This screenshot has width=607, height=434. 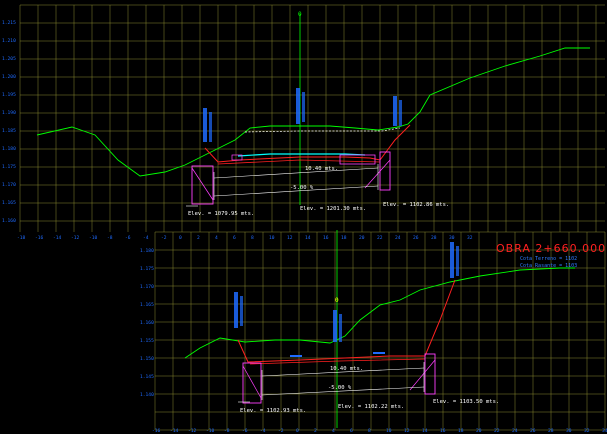 What do you see at coordinates (9, 113) in the screenshot?
I see `elevation-tick-label: 1.190` at bounding box center [9, 113].